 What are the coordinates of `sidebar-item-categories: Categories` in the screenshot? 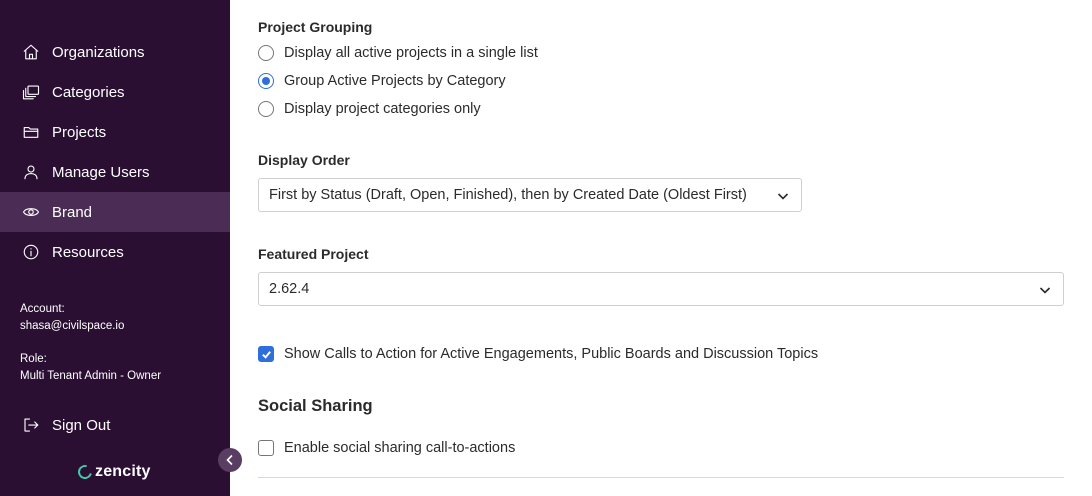 It's located at (115, 92).